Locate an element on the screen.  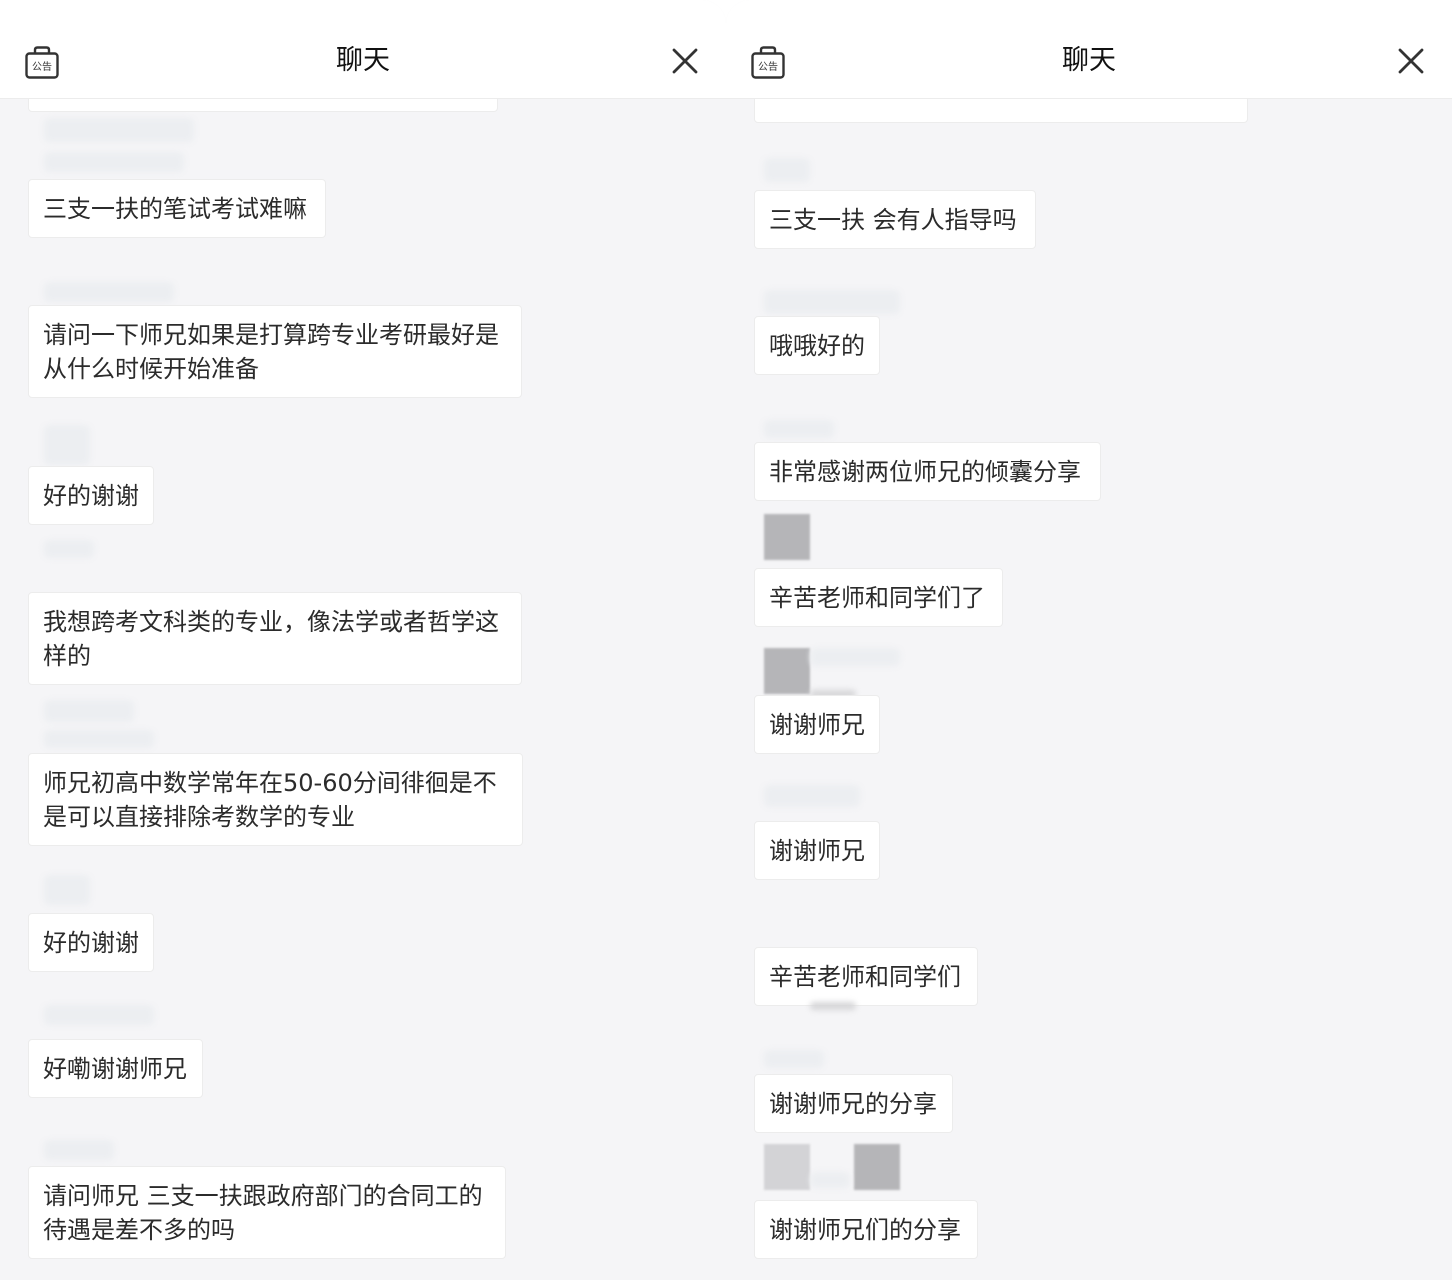
message-bubble: 谢谢师兄的分享 is located at coordinates (853, 1103).